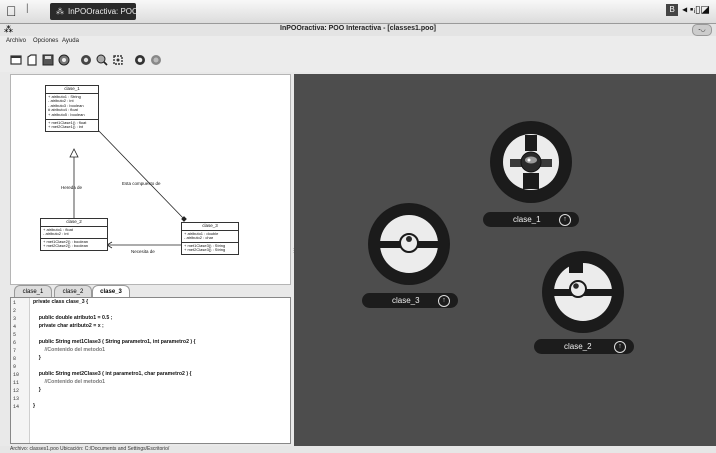 The image size is (716, 453). I want to click on uml-method: + met2Clase1() : int, so click(66, 127).